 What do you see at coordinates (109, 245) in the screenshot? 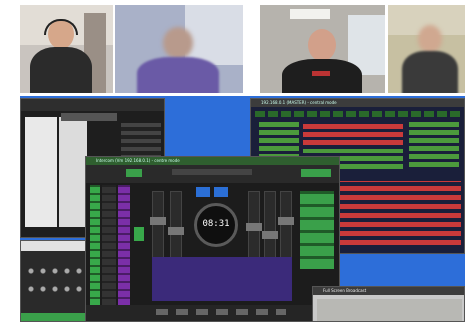
I see `channel-list-labels` at bounding box center [109, 245].